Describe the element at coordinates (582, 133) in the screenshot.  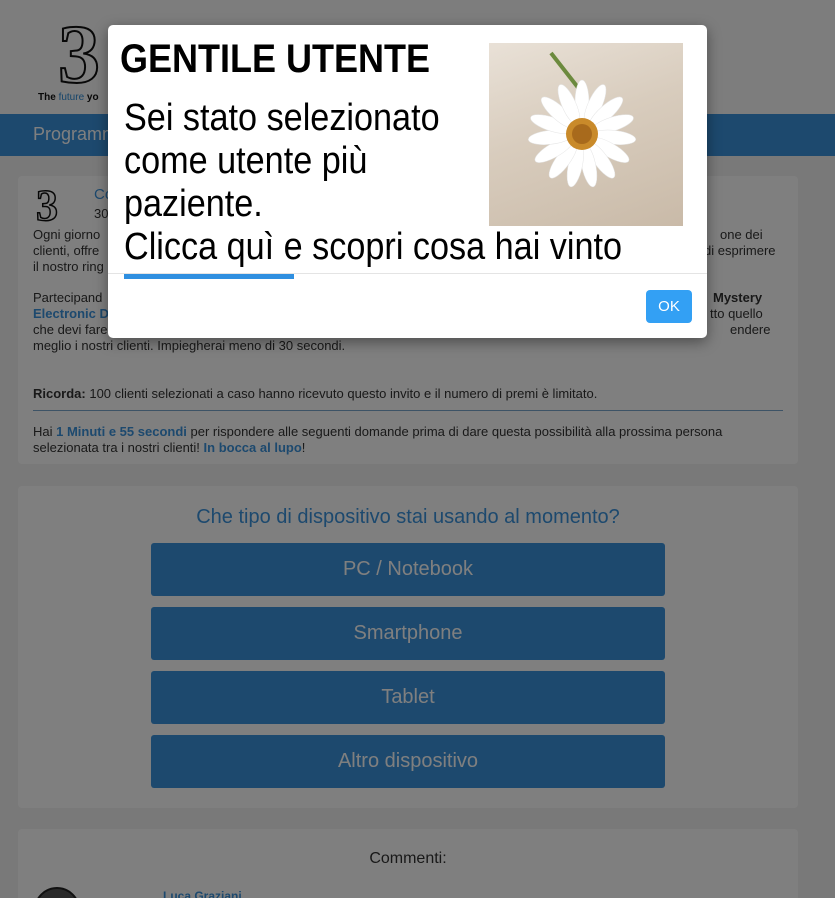
I see `daisy-flower-icon` at that location.